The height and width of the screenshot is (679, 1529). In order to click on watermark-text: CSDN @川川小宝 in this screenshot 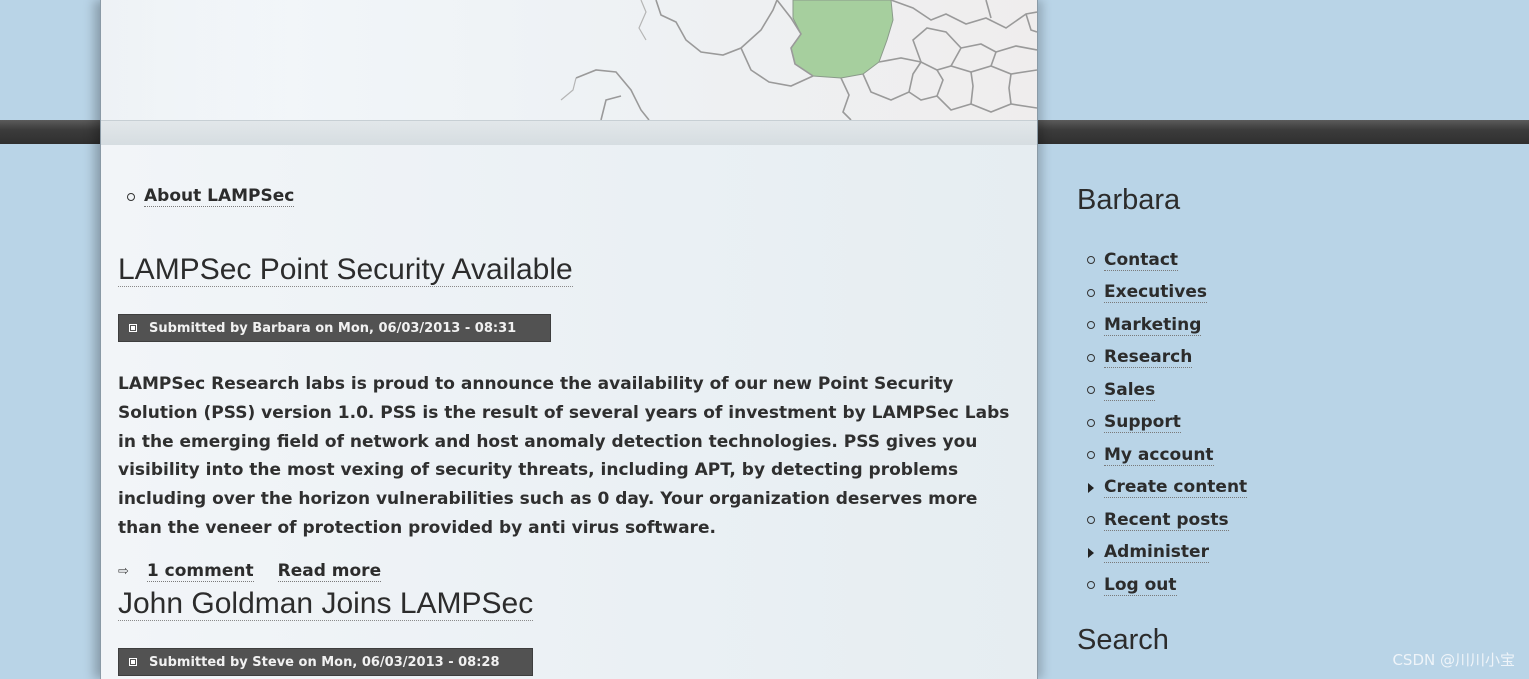, I will do `click(1453, 660)`.